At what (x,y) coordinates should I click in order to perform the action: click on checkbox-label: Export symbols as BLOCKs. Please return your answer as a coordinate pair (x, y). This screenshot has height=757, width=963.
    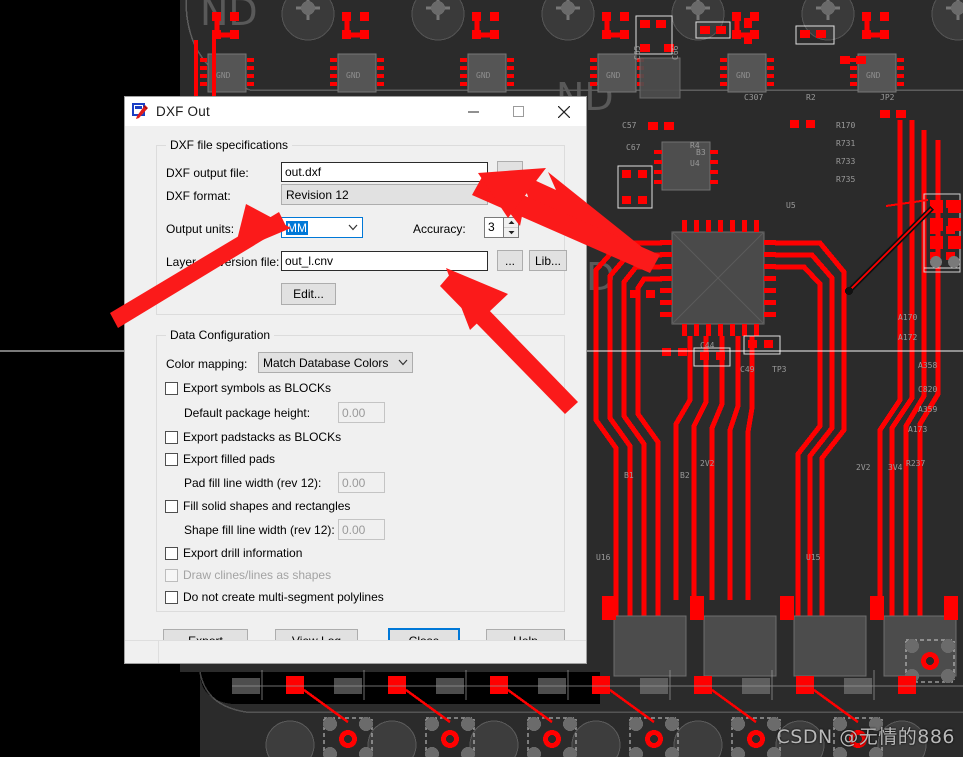
    Looking at the image, I should click on (257, 388).